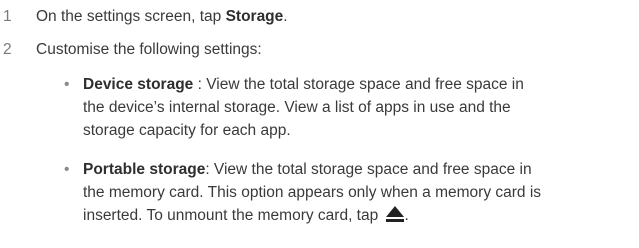  Describe the element at coordinates (138, 84) in the screenshot. I see `device-storage-term: Device storage` at that location.